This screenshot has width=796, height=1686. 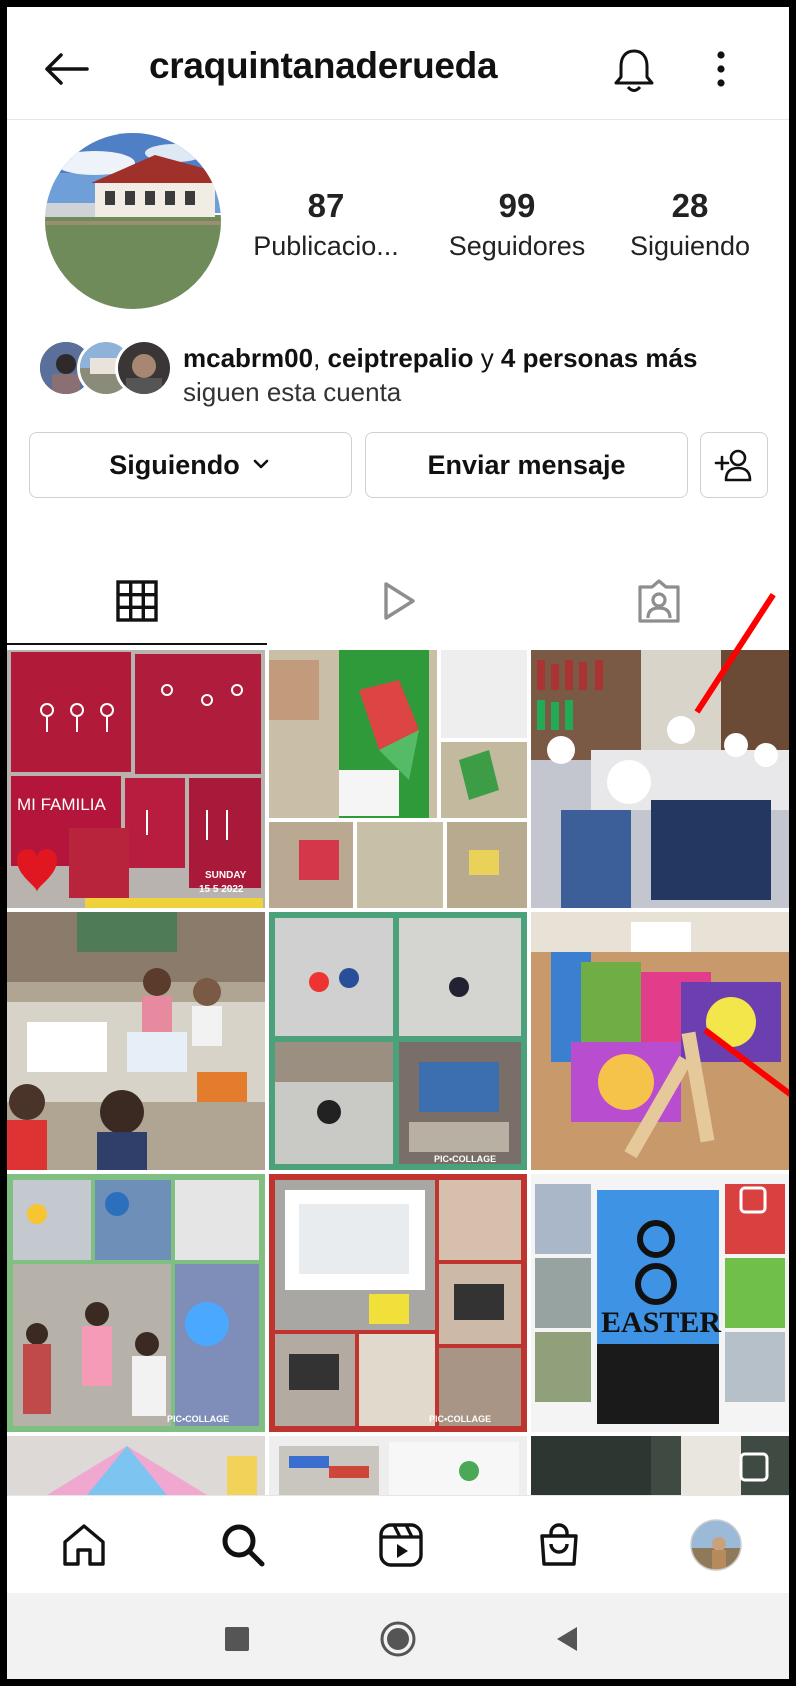 What do you see at coordinates (323, 65) in the screenshot?
I see `profile-username: craquintanaderueda` at bounding box center [323, 65].